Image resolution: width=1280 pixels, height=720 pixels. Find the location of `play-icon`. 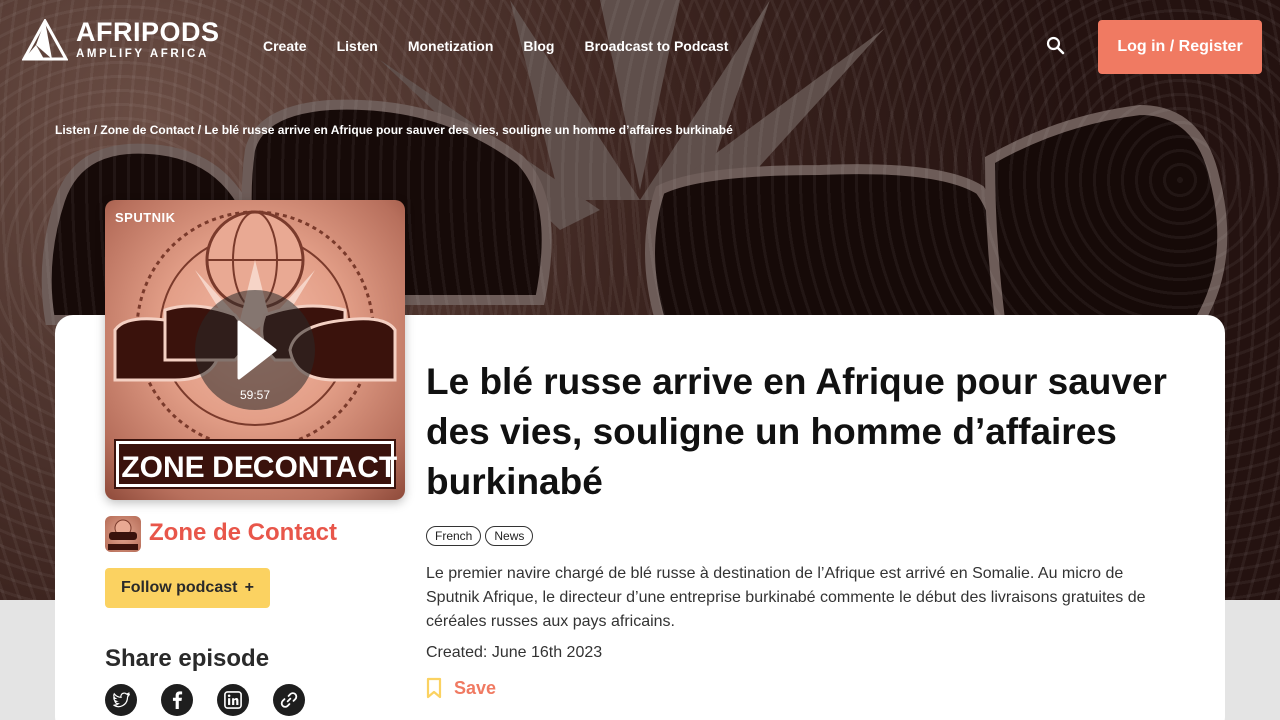

play-icon is located at coordinates (257, 350).